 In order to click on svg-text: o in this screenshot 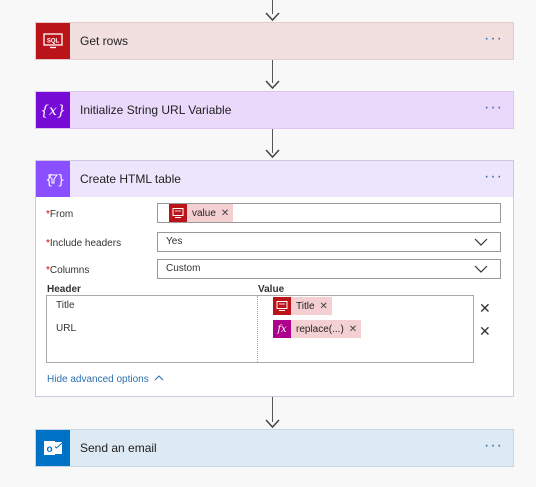, I will do `click(49, 449)`.